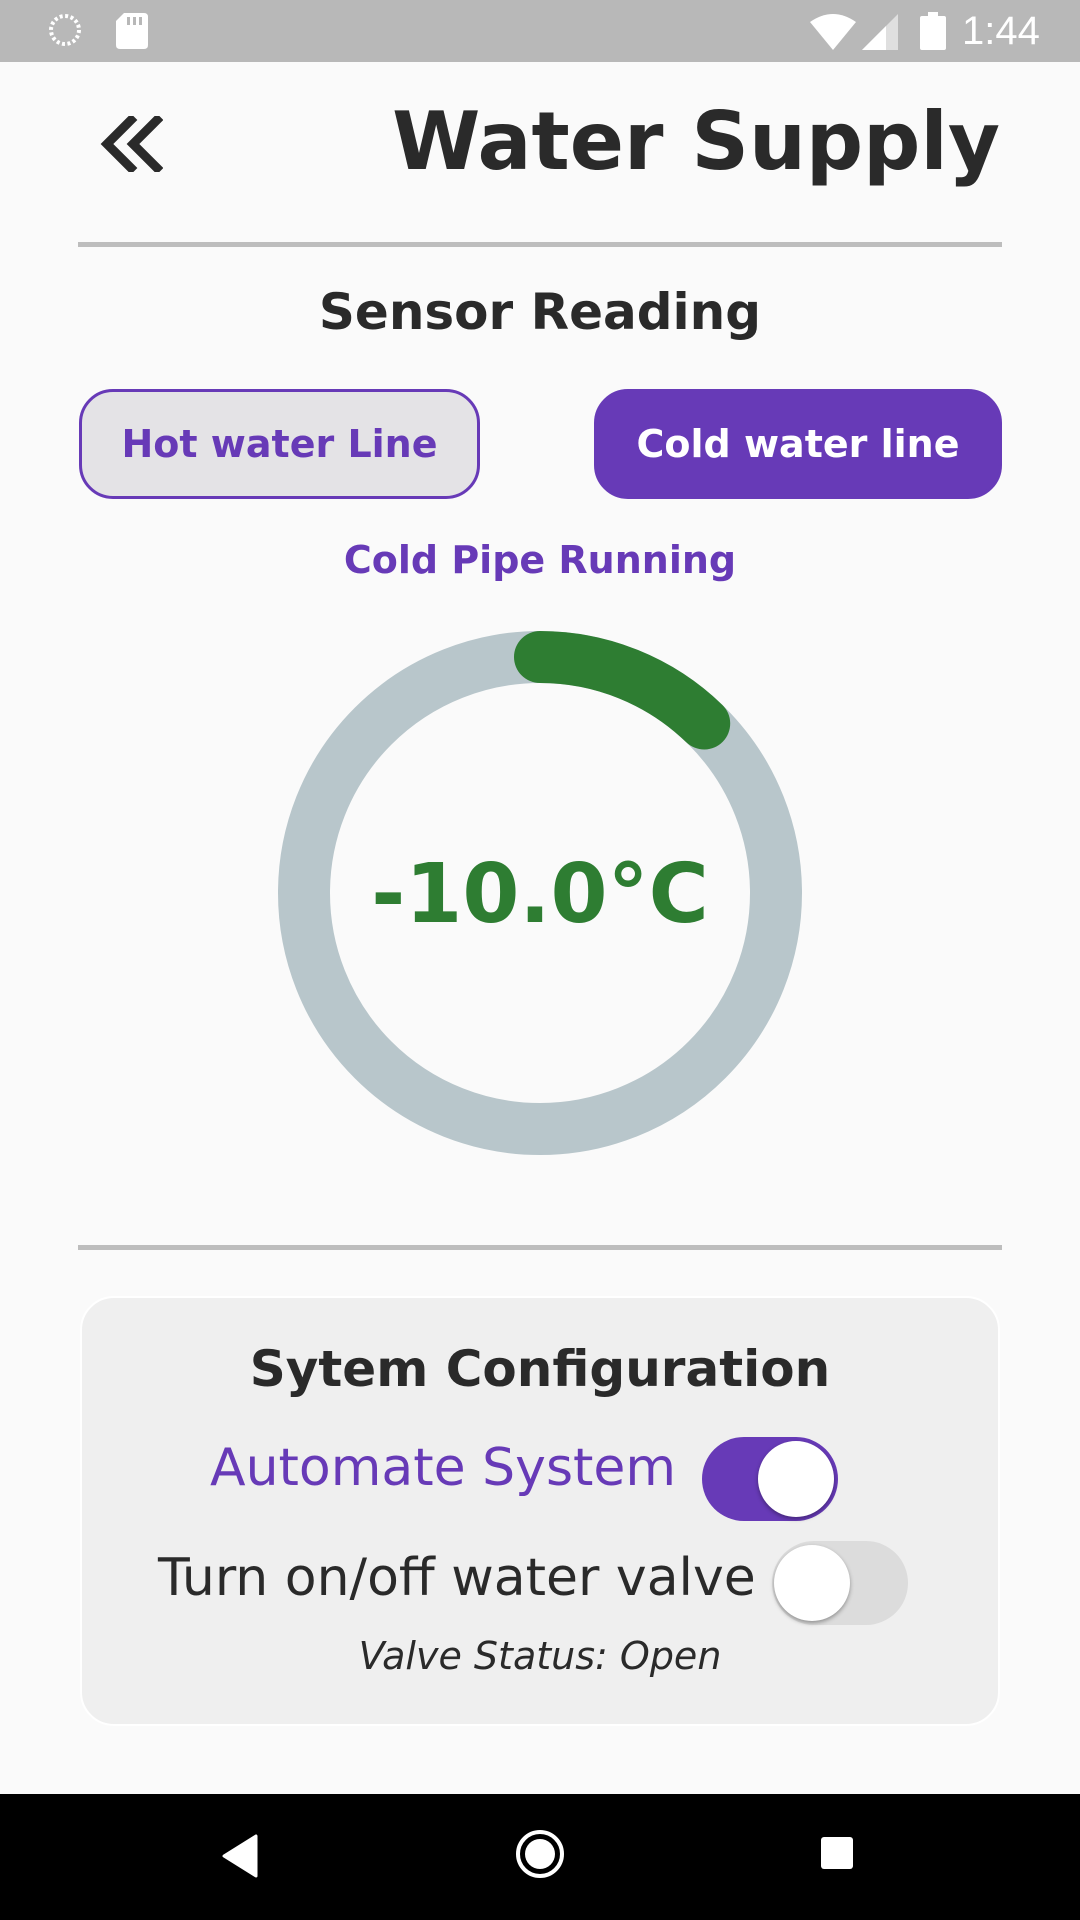  I want to click on status-time: 1:44, so click(1001, 31).